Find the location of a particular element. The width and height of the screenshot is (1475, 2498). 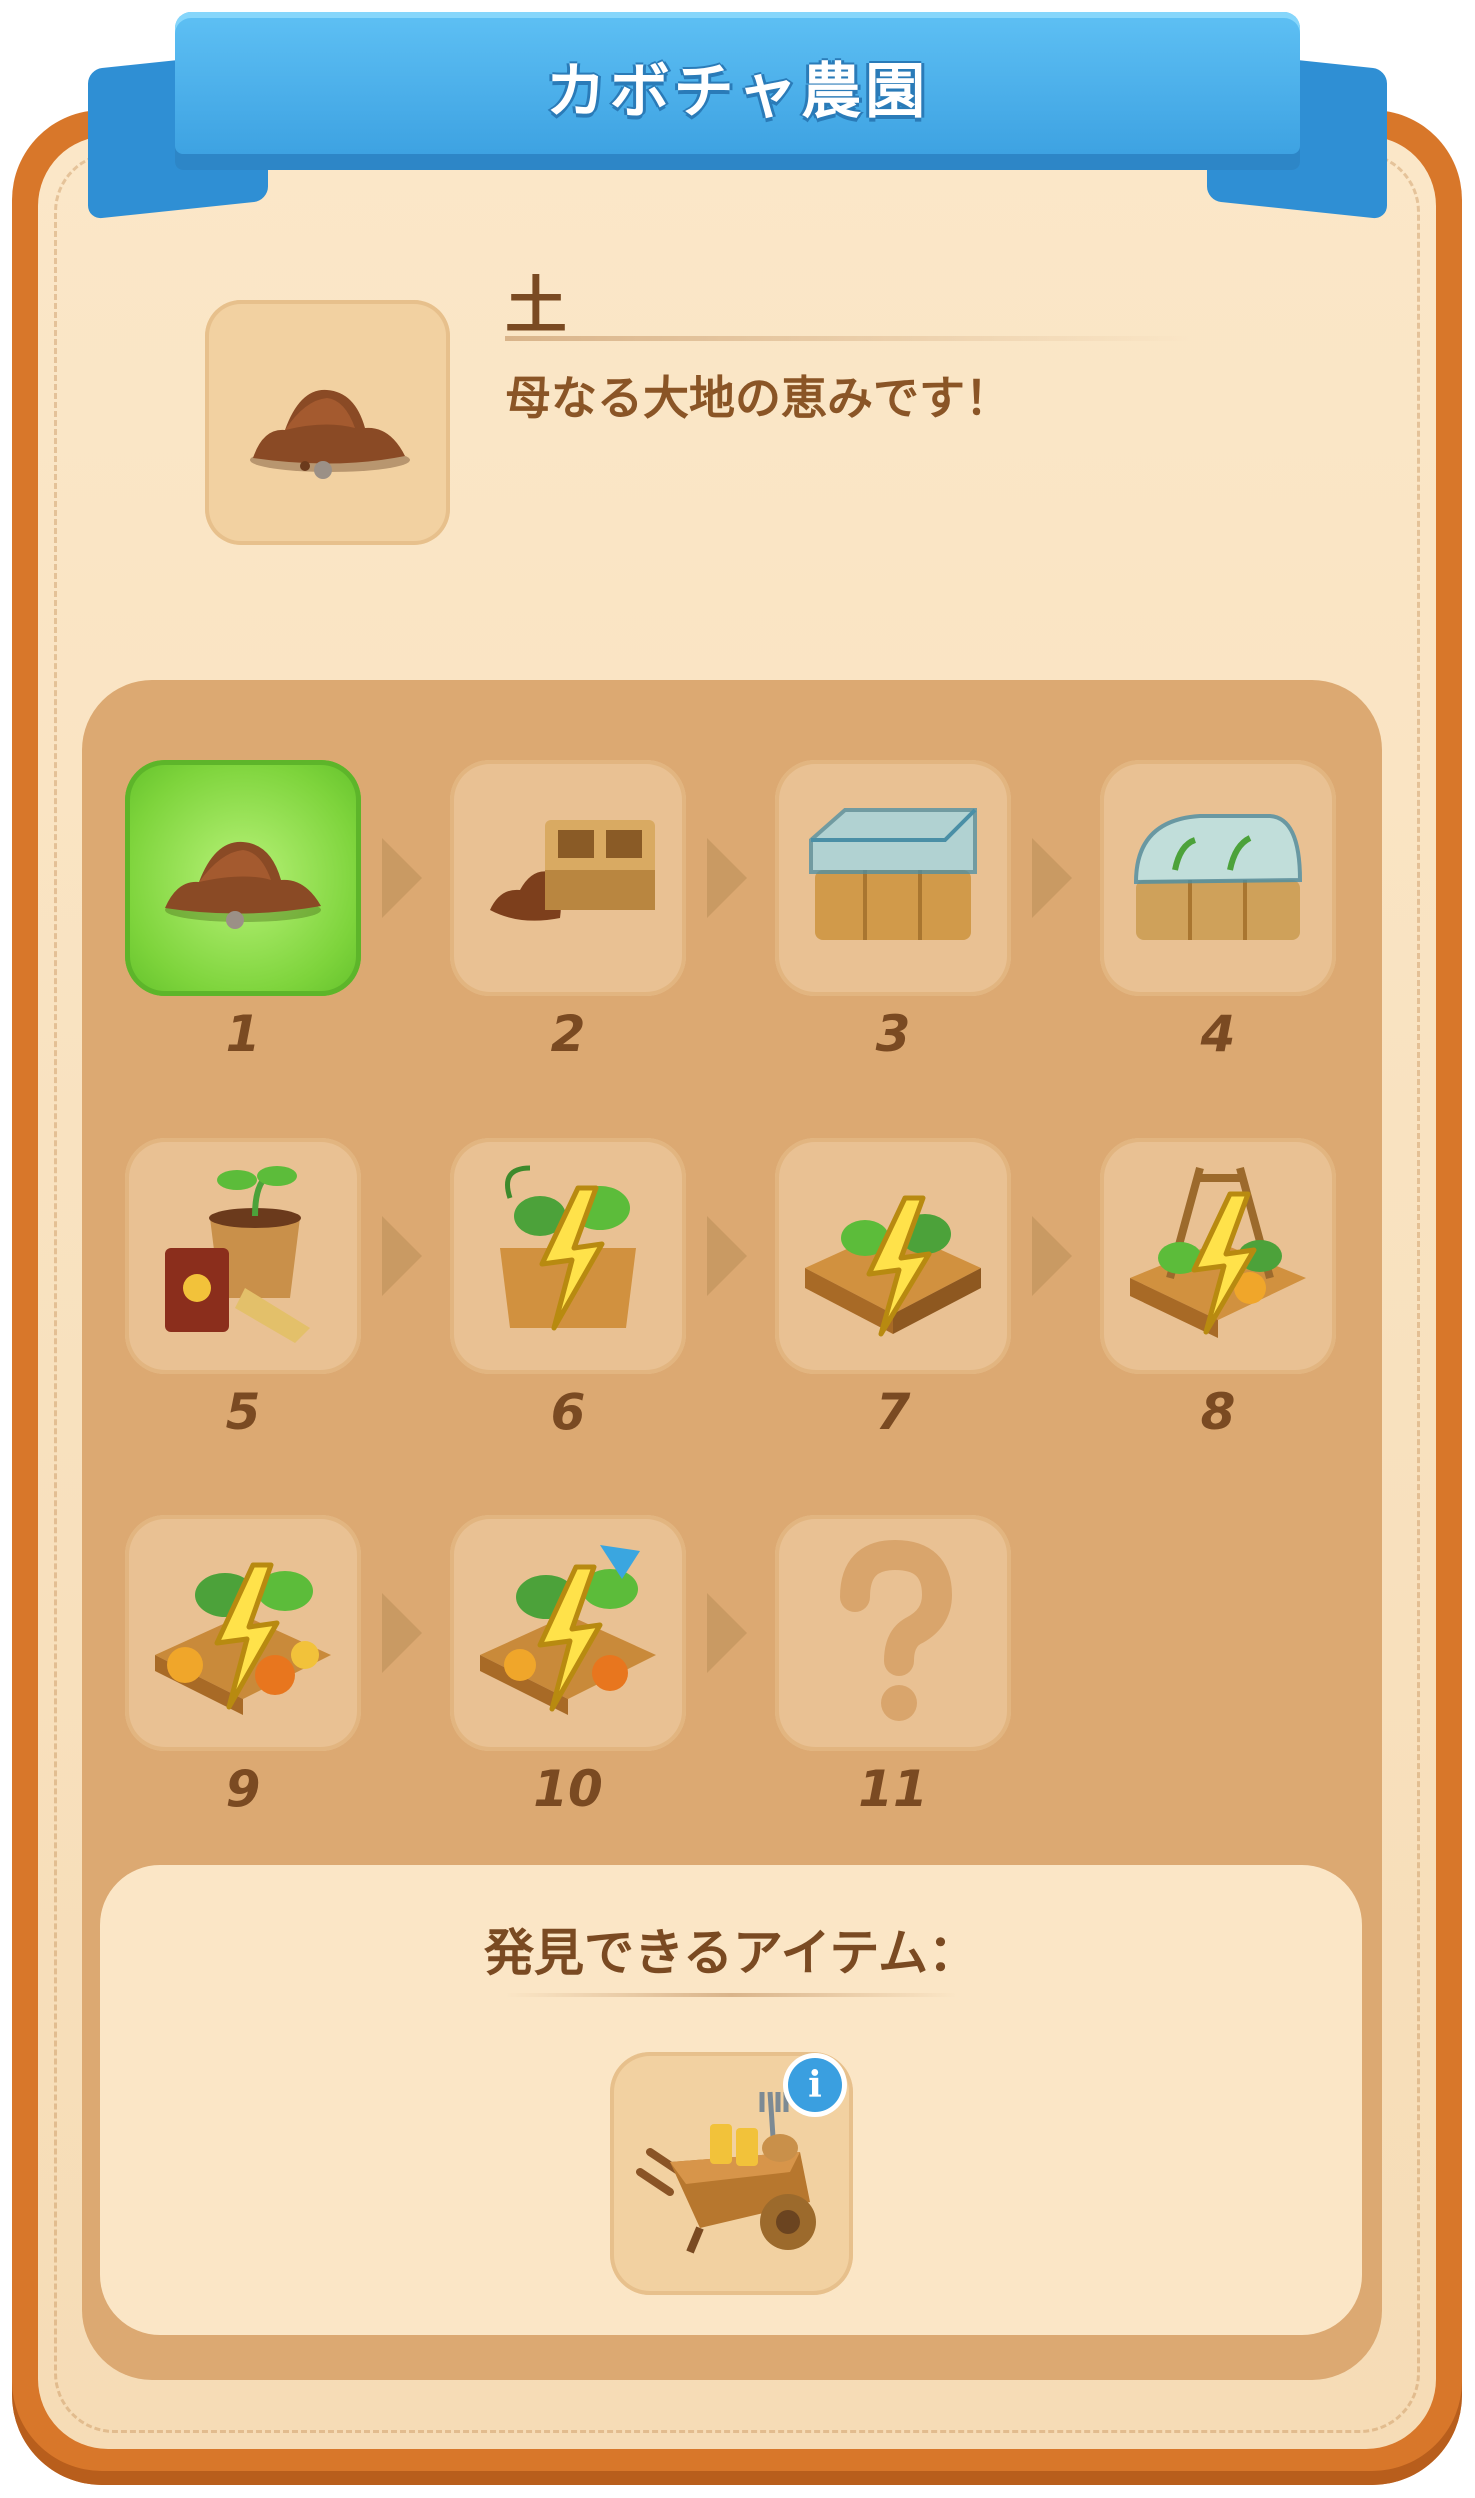

trellis-bed-energy-icon is located at coordinates (1218, 1252).